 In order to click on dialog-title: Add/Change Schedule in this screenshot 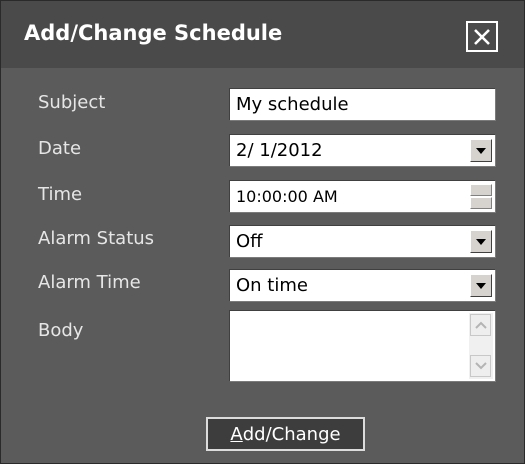, I will do `click(153, 33)`.